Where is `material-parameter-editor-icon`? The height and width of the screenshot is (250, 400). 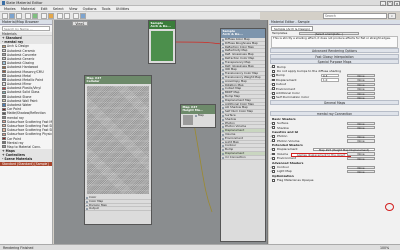
material-parameter-editor-icon is located at coordinates (76, 16).